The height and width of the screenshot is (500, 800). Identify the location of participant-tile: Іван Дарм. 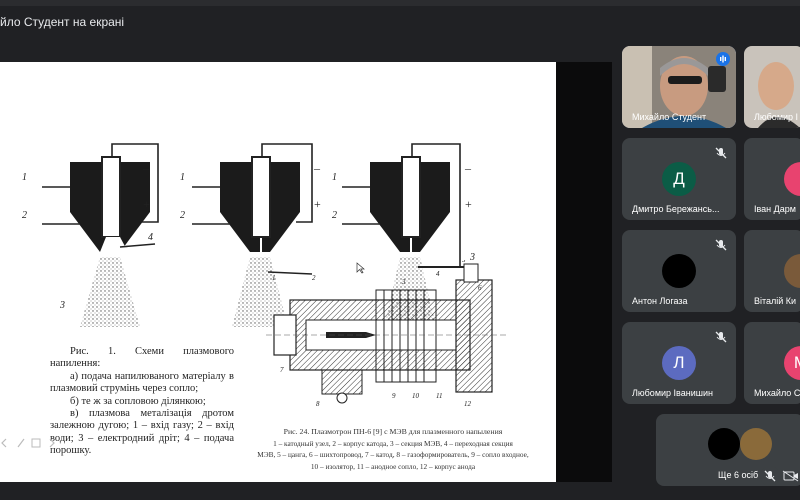
(772, 179).